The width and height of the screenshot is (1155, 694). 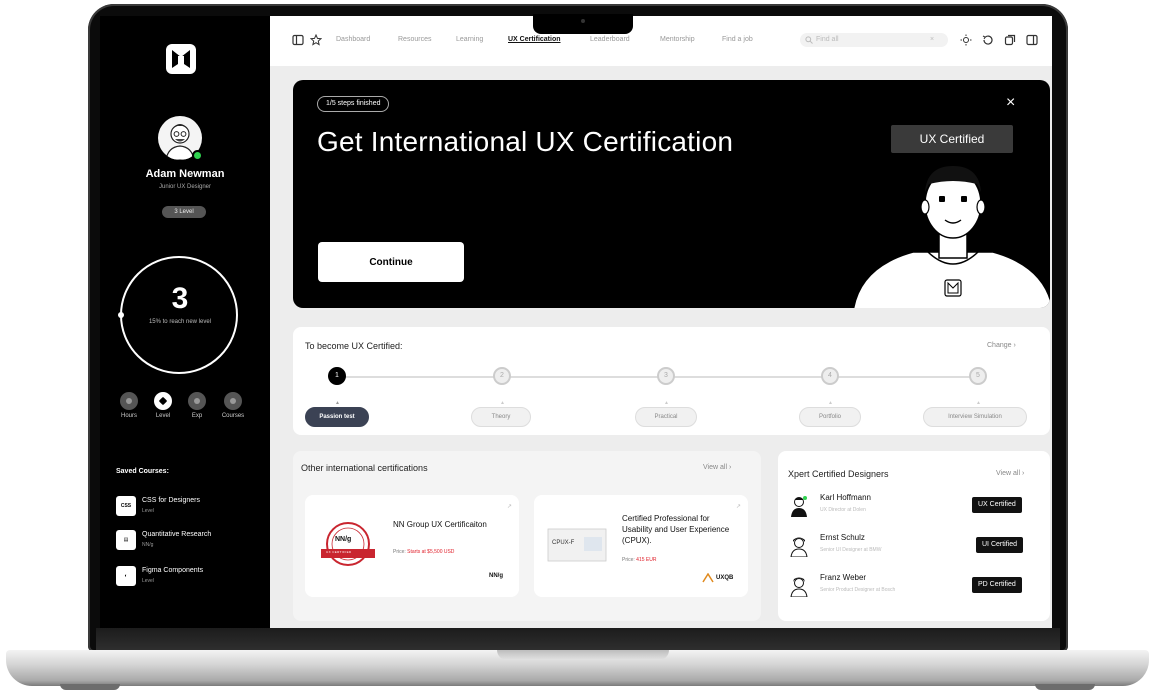 What do you see at coordinates (639, 560) in the screenshot?
I see `certification-price: Price: 415 EUR` at bounding box center [639, 560].